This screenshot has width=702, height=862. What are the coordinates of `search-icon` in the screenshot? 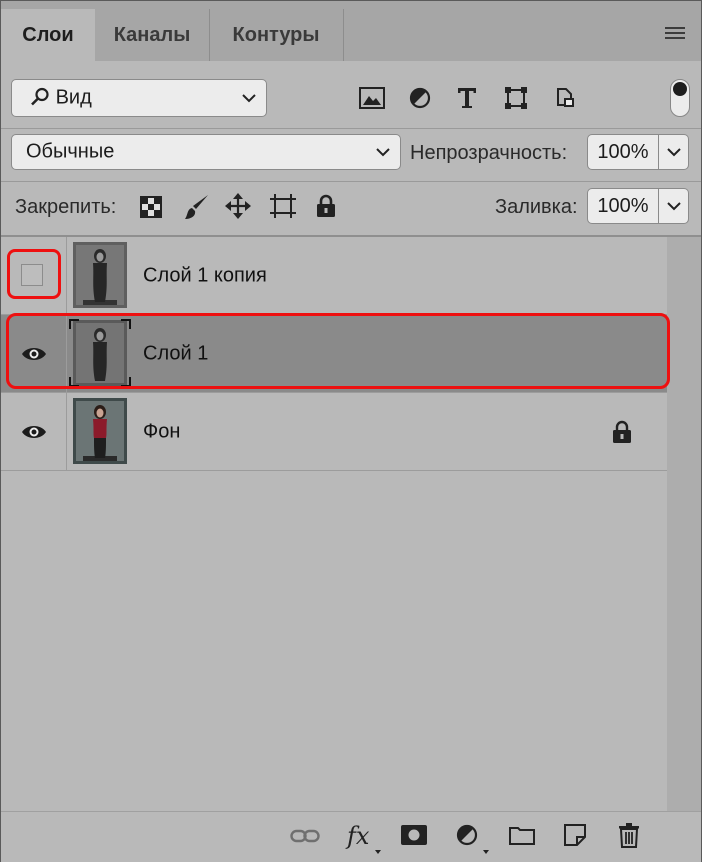 It's located at (40, 96).